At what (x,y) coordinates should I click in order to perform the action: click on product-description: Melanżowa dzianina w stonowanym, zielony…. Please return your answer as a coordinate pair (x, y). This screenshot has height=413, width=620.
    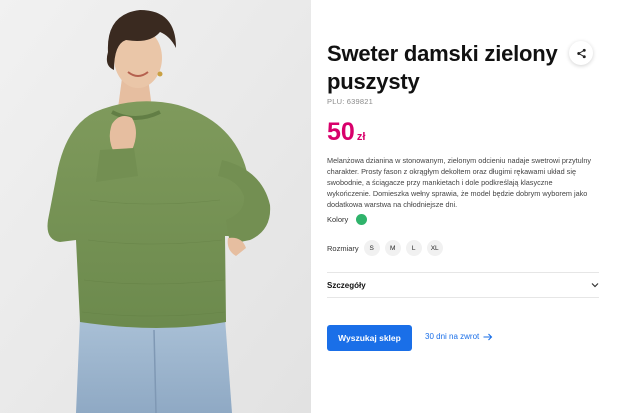
    Looking at the image, I should click on (459, 182).